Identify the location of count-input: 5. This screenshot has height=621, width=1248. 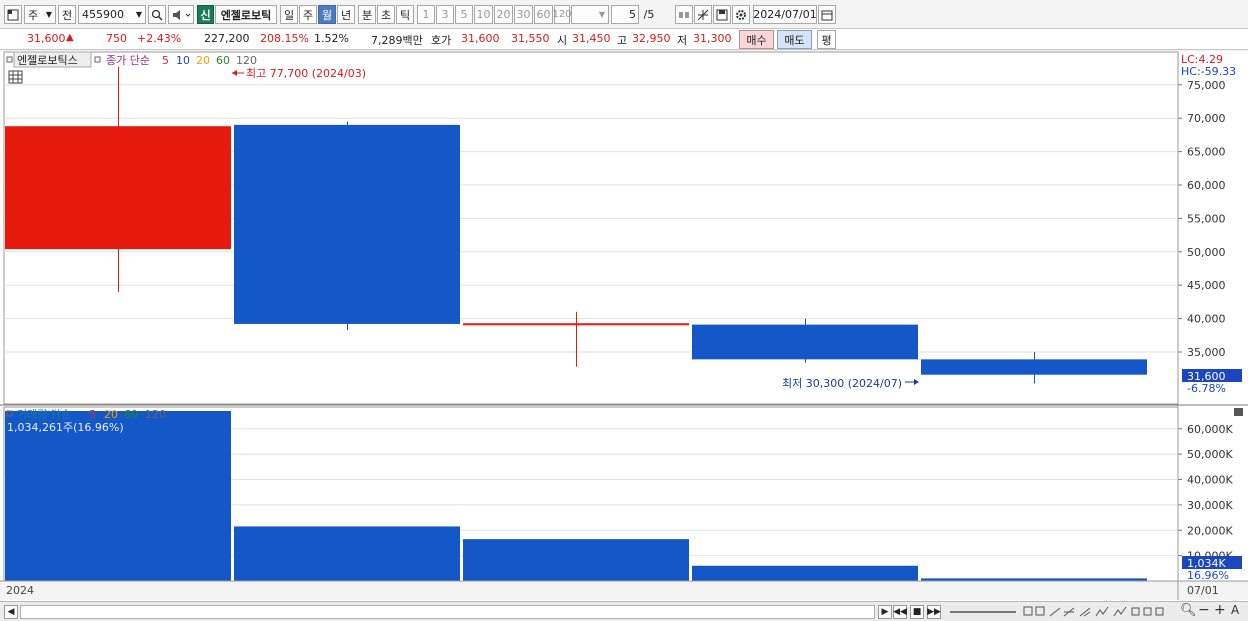
(625, 14).